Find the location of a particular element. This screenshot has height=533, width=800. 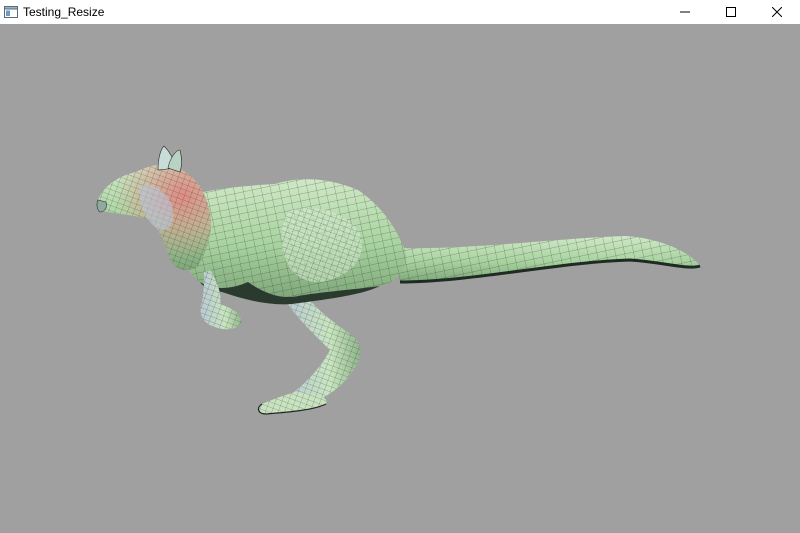

close-icon is located at coordinates (777, 12).